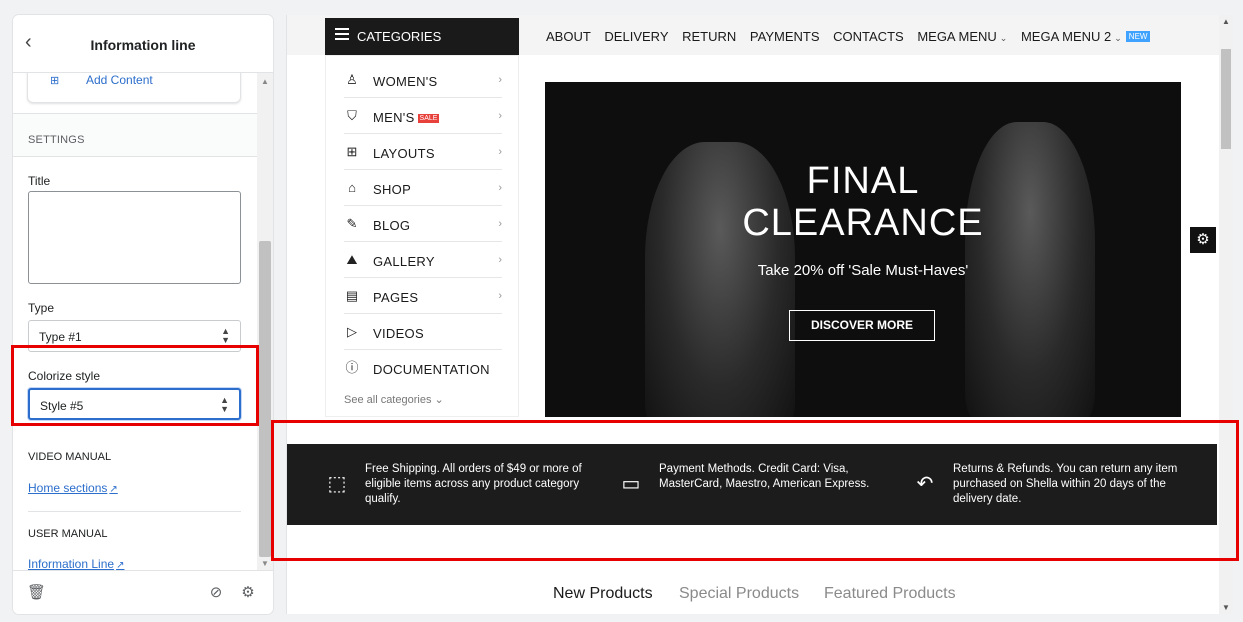  Describe the element at coordinates (404, 261) in the screenshot. I see `category-label: GALLERY` at that location.